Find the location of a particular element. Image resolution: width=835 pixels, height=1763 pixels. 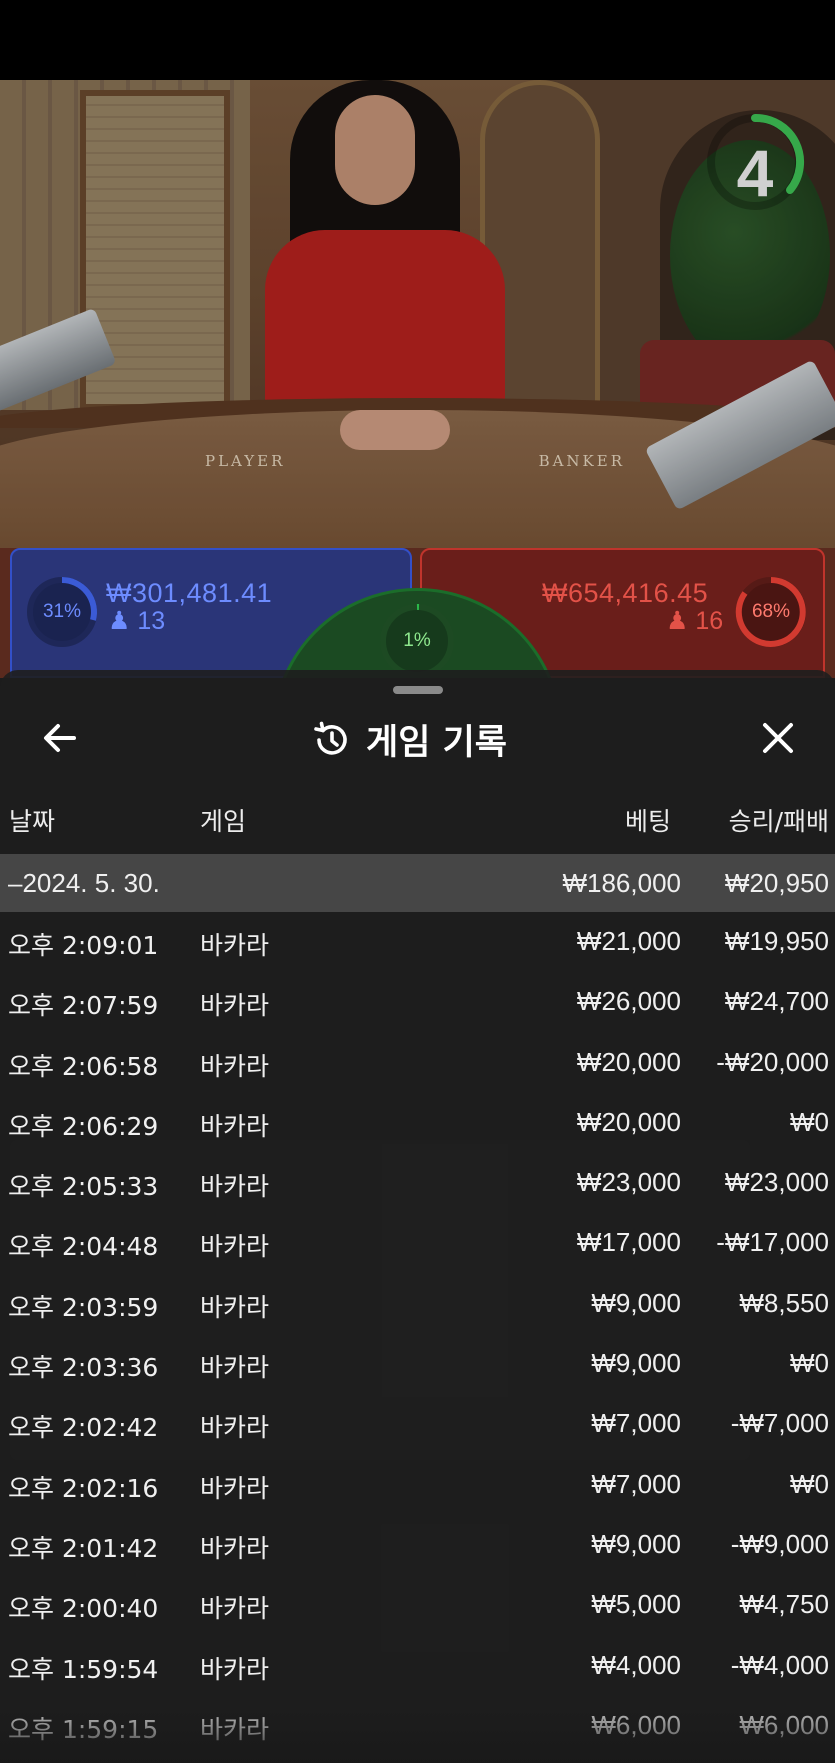

summary-bet: ₩186,000 is located at coordinates (621, 883).